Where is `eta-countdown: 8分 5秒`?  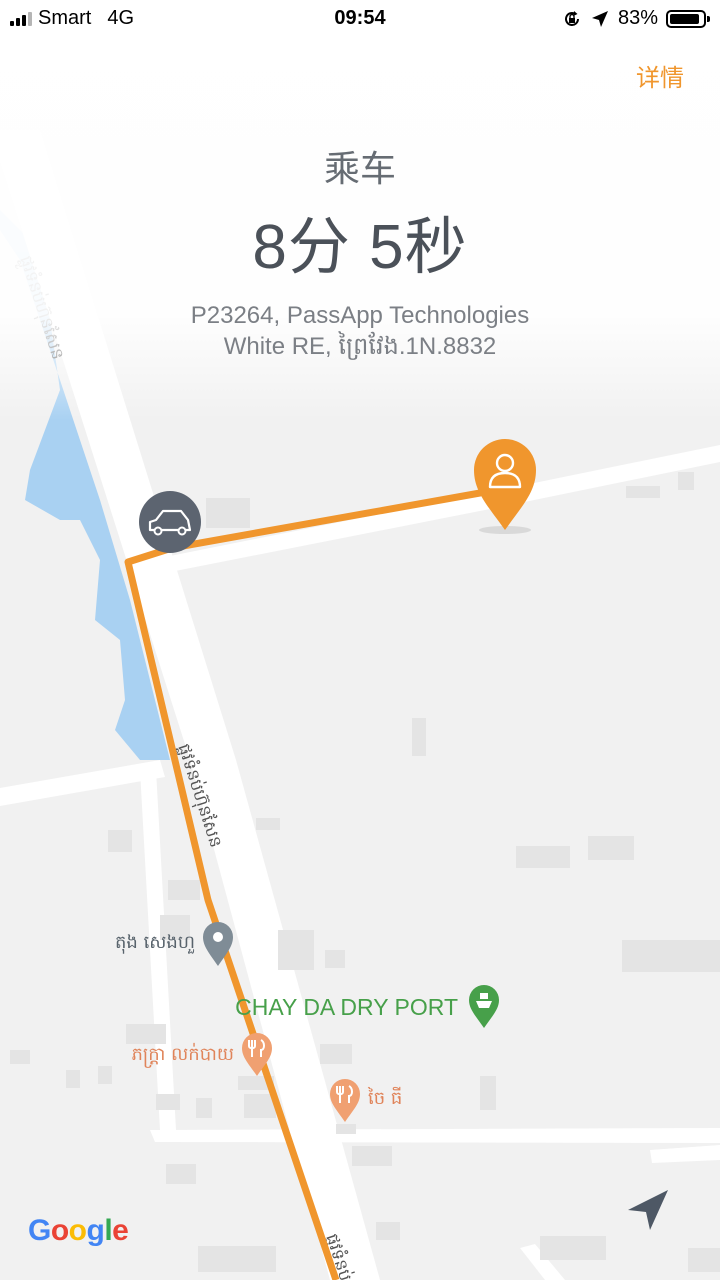 eta-countdown: 8分 5秒 is located at coordinates (360, 247).